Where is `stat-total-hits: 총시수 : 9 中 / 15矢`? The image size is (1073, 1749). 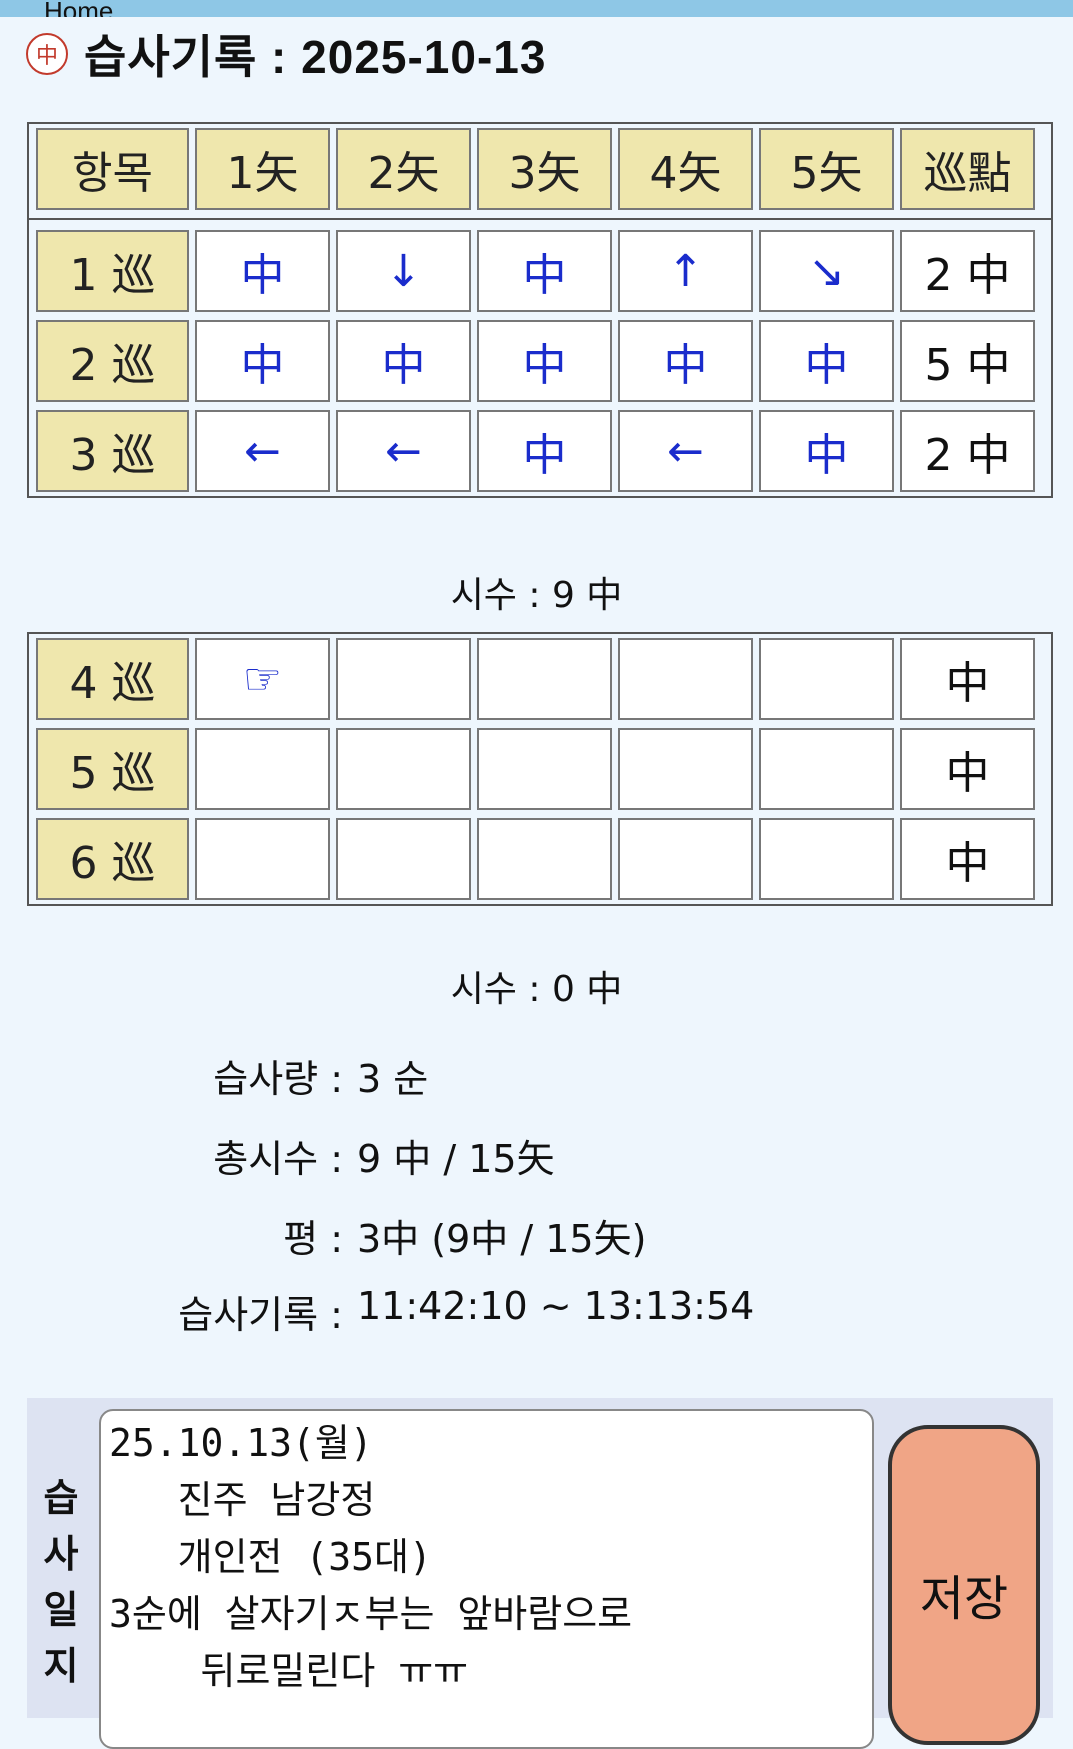
stat-total-hits: 총시수 : 9 中 / 15矢 is located at coordinates (536, 1154).